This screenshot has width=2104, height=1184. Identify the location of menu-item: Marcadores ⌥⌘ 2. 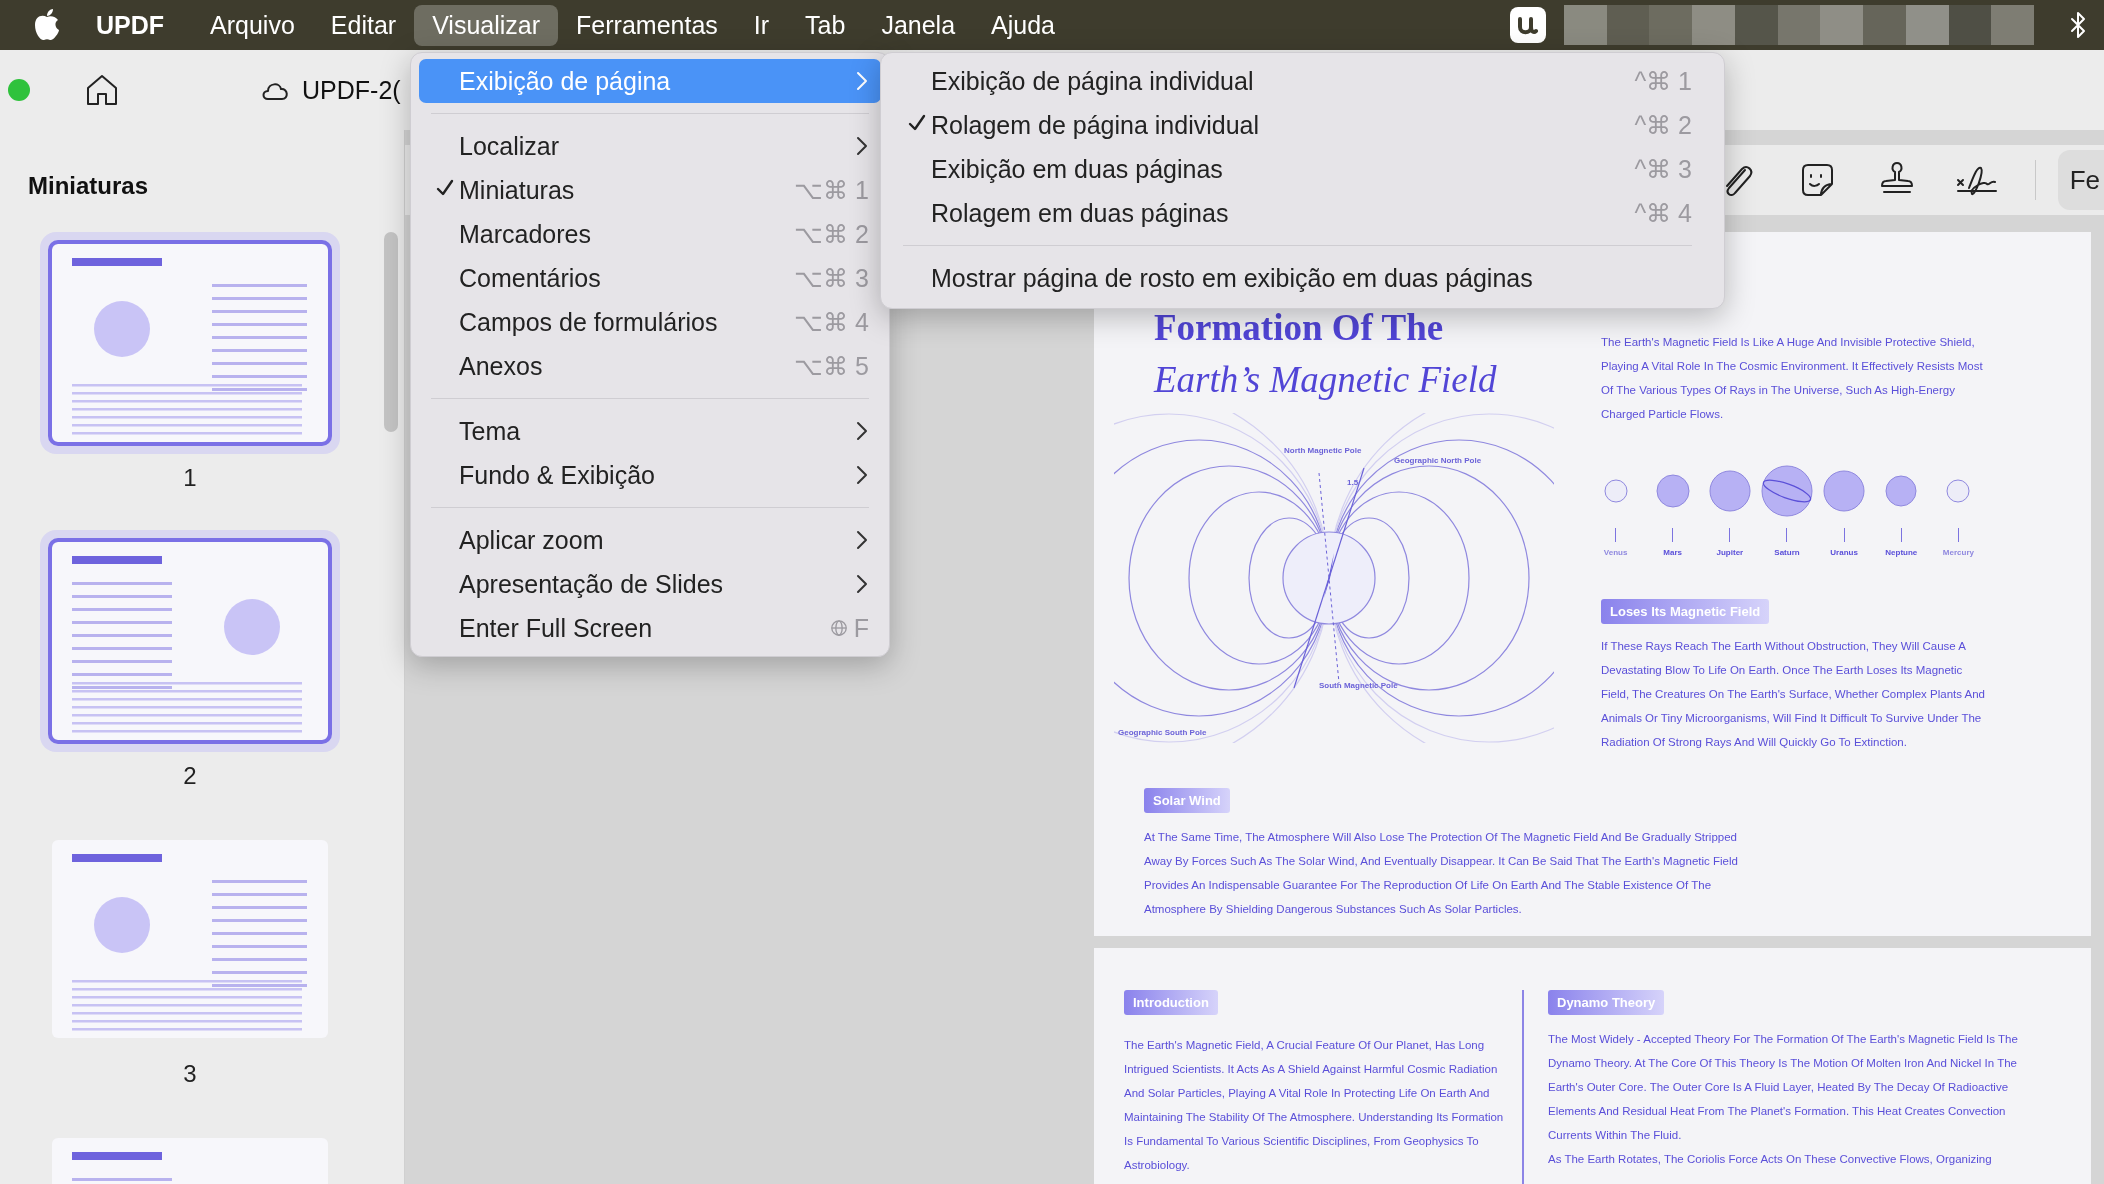
(650, 234).